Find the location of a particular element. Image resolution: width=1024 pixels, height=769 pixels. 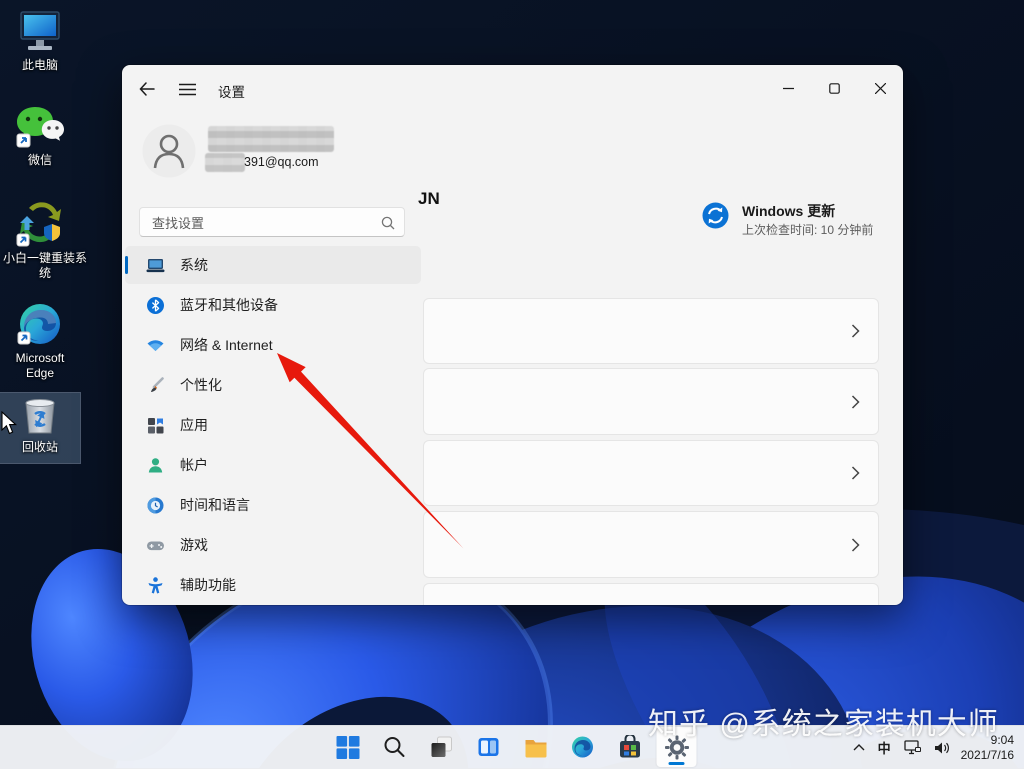

brush-icon is located at coordinates (157, 384).